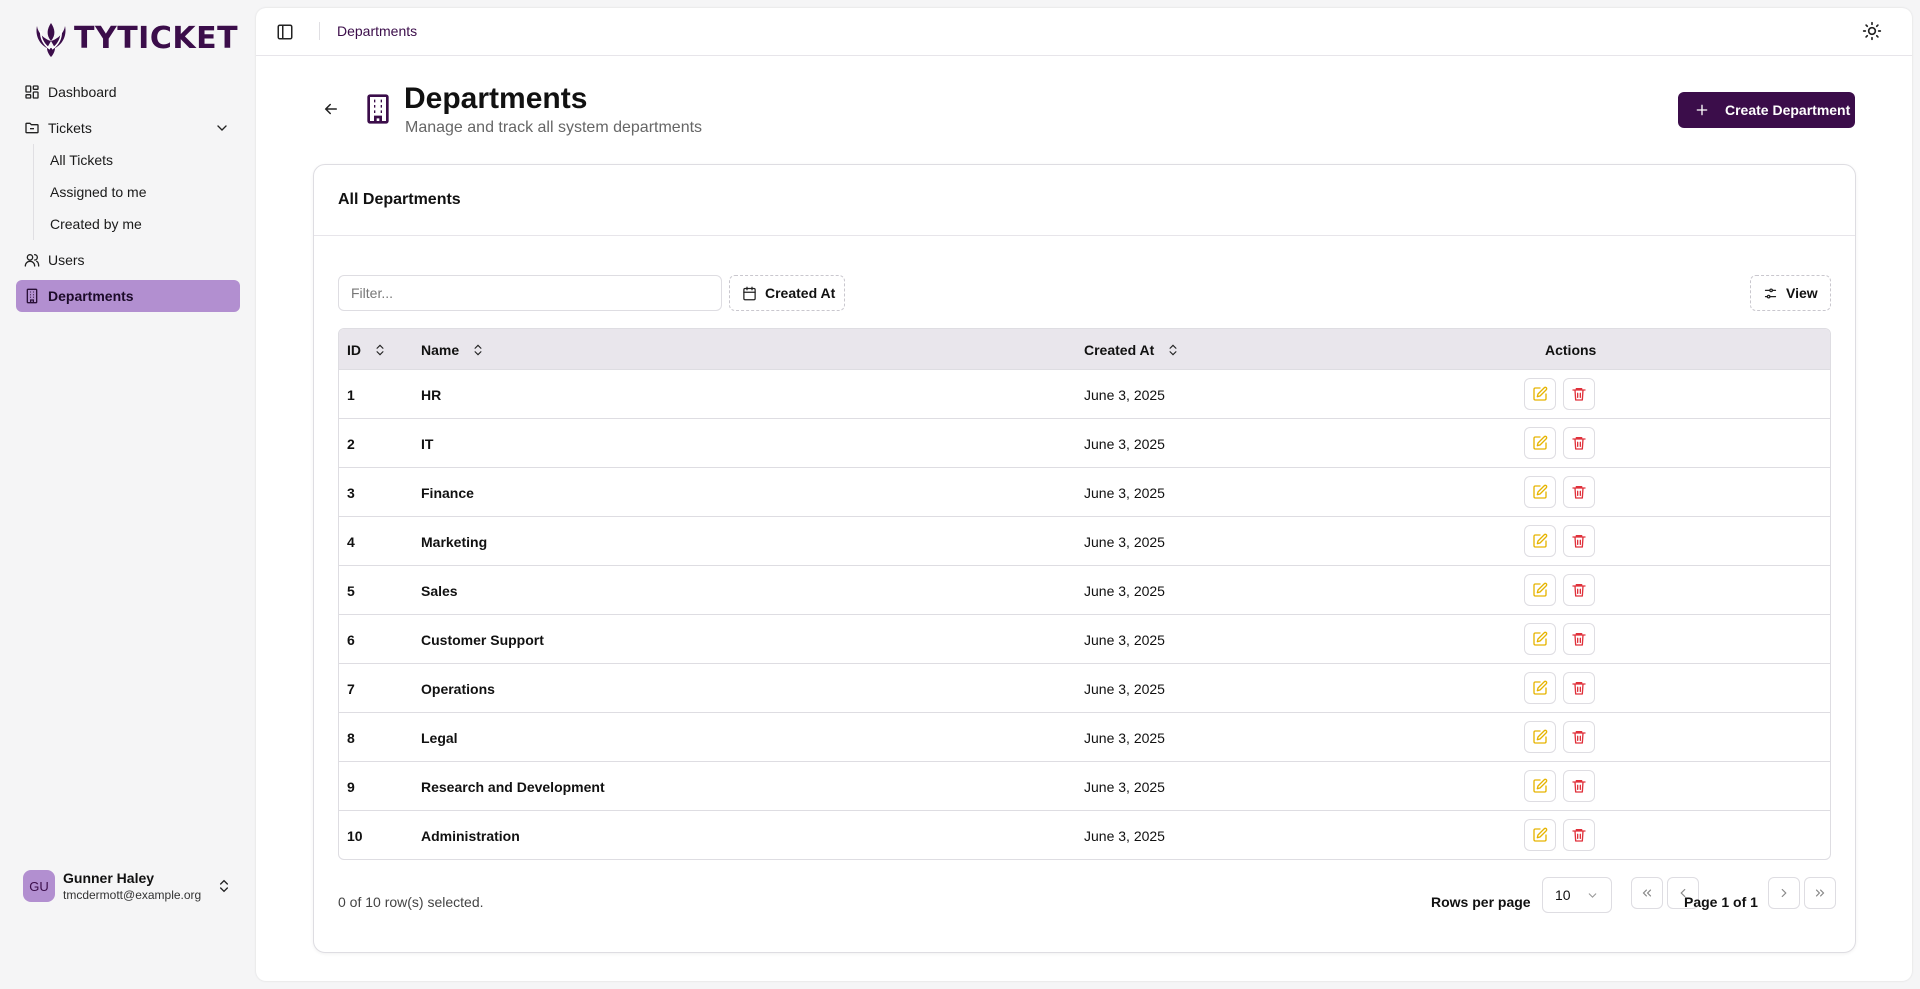 This screenshot has width=1920, height=989. What do you see at coordinates (1119, 349) in the screenshot?
I see `column-header-label: Created At` at bounding box center [1119, 349].